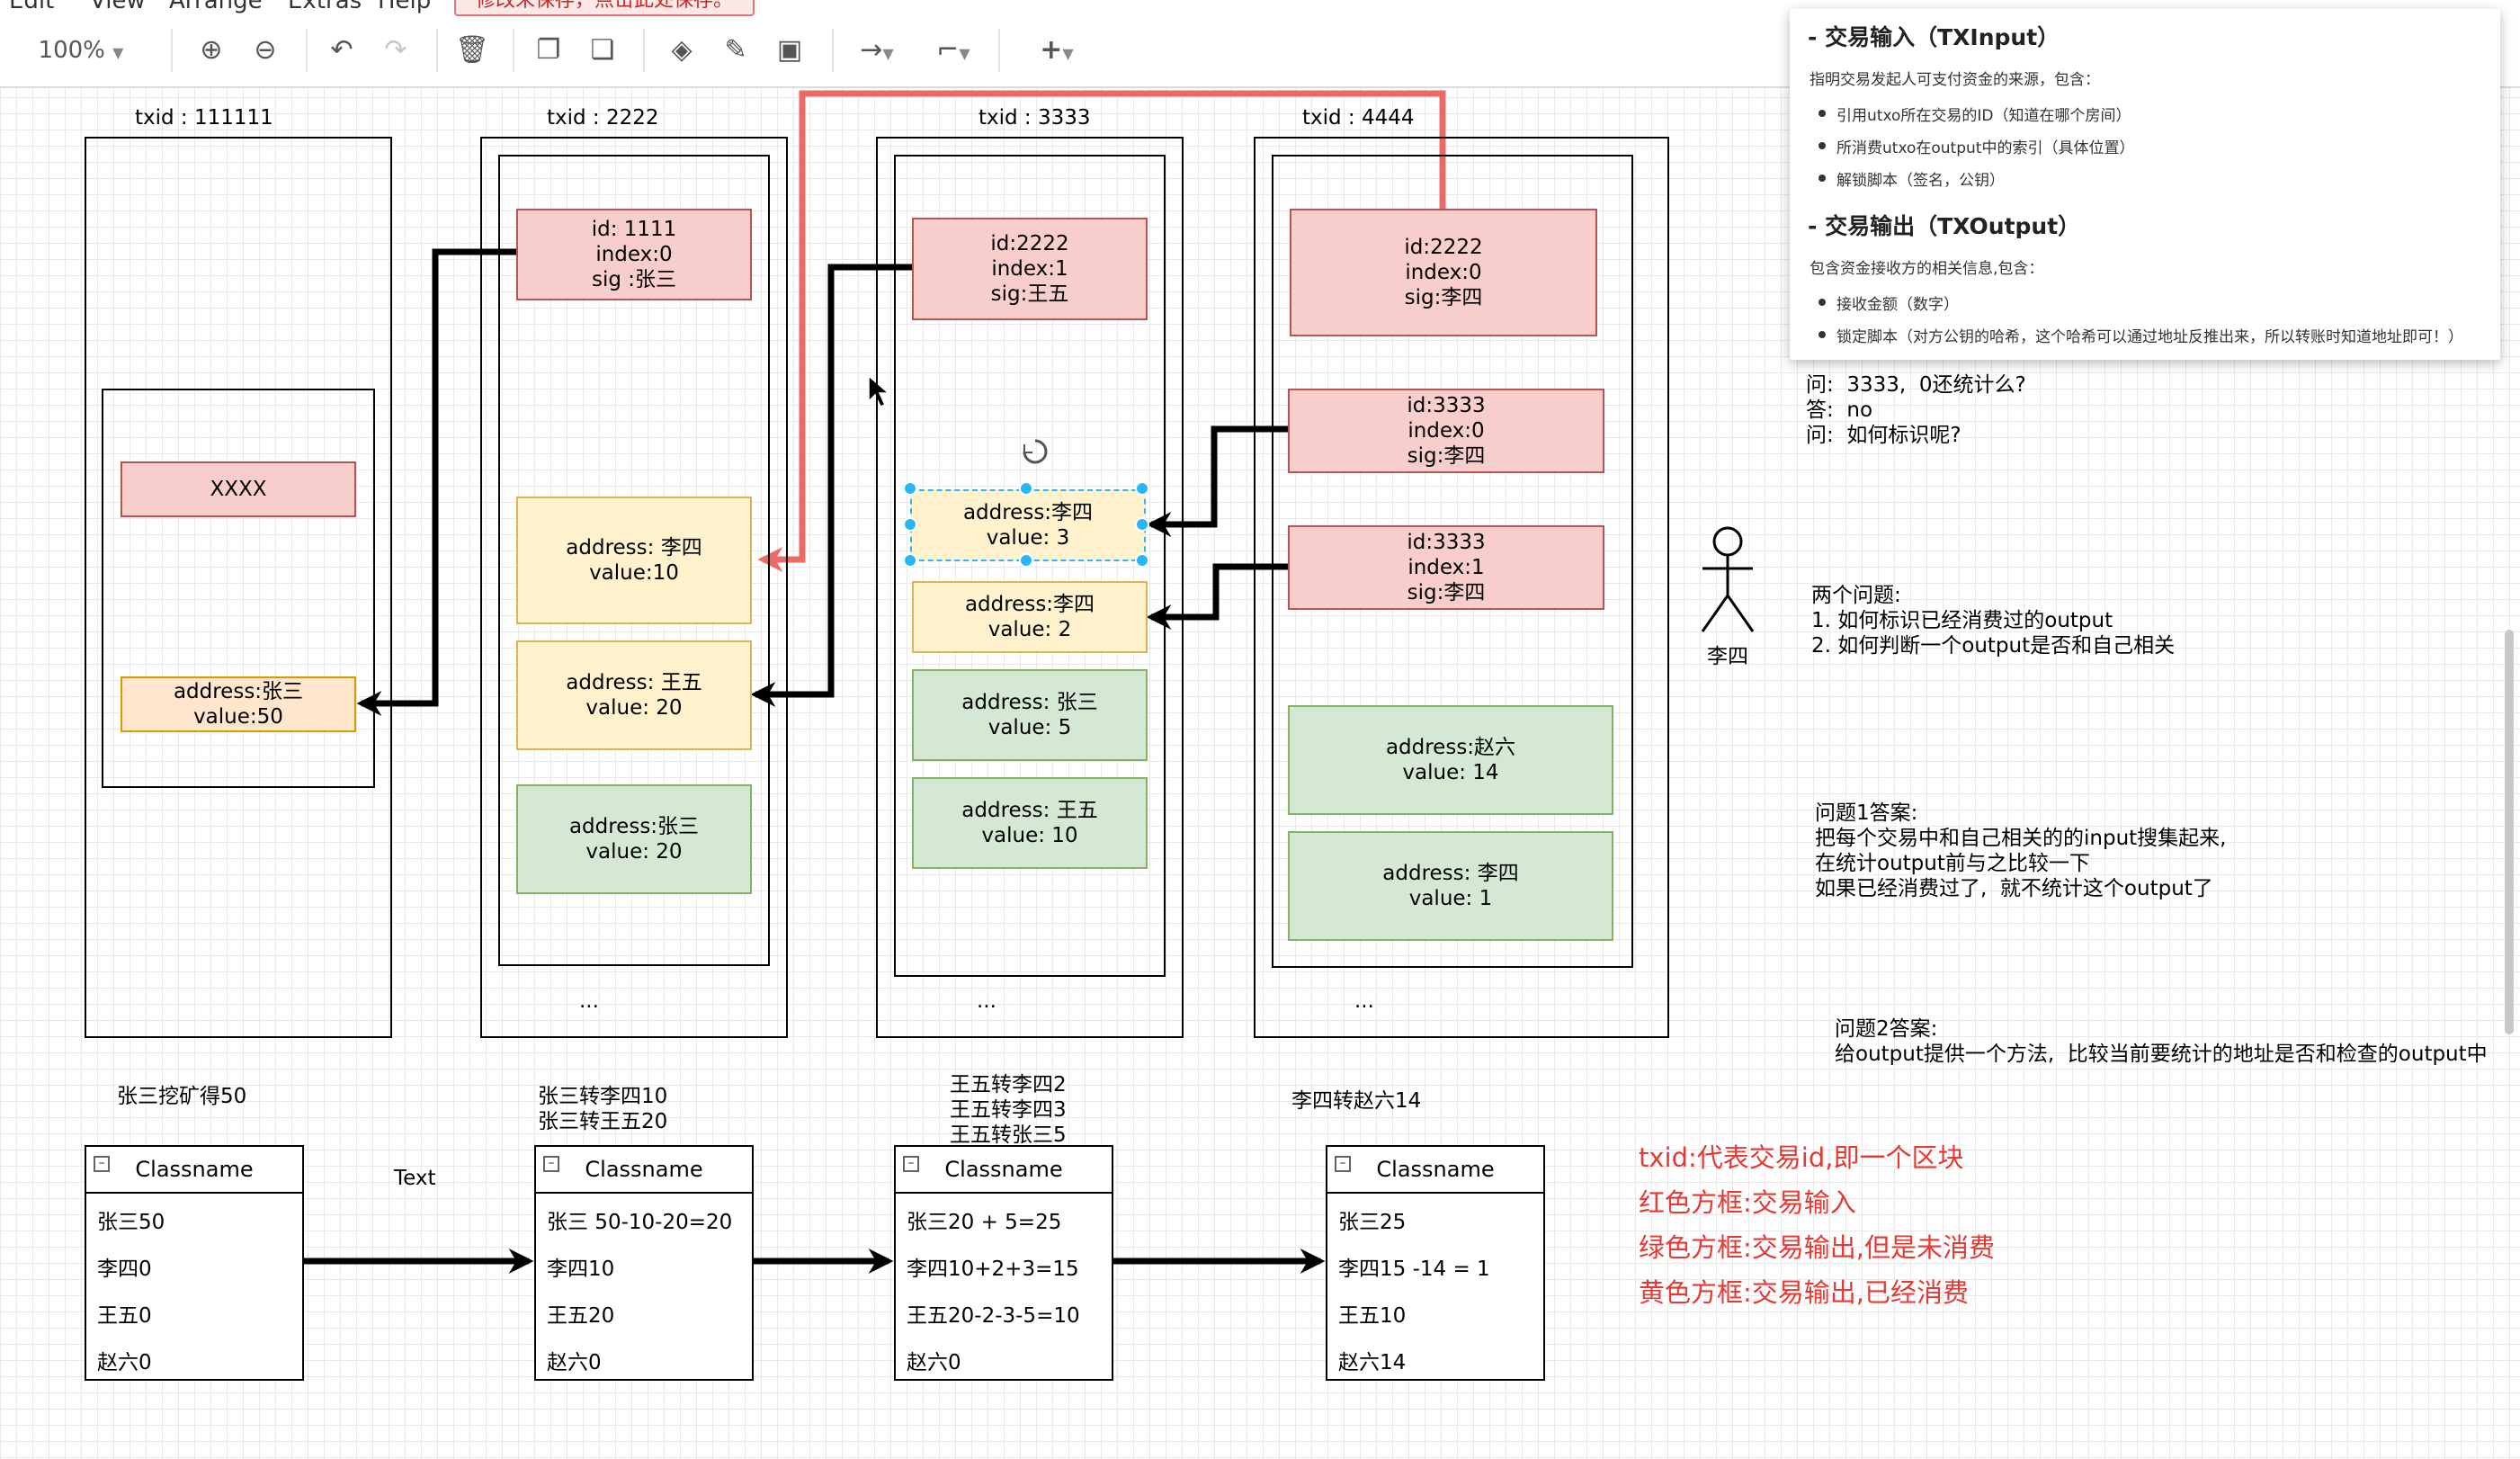 Image resolution: width=2520 pixels, height=1459 pixels. I want to click on panel-list-item: 接收金额（数字）, so click(1897, 305).